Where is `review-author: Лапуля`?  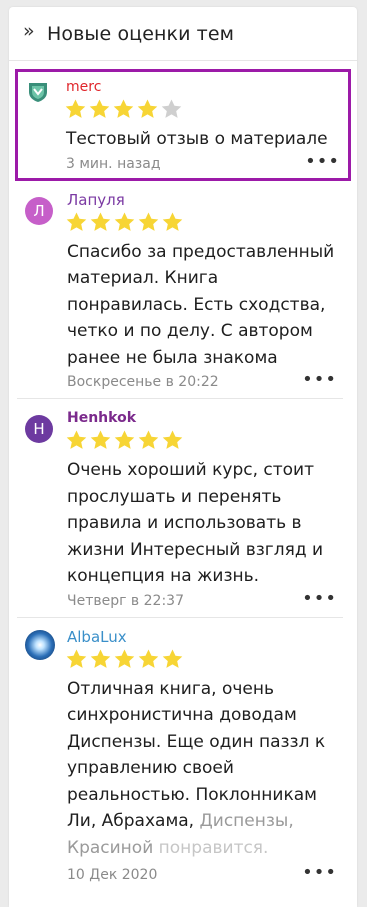 review-author: Лапуля is located at coordinates (202, 200).